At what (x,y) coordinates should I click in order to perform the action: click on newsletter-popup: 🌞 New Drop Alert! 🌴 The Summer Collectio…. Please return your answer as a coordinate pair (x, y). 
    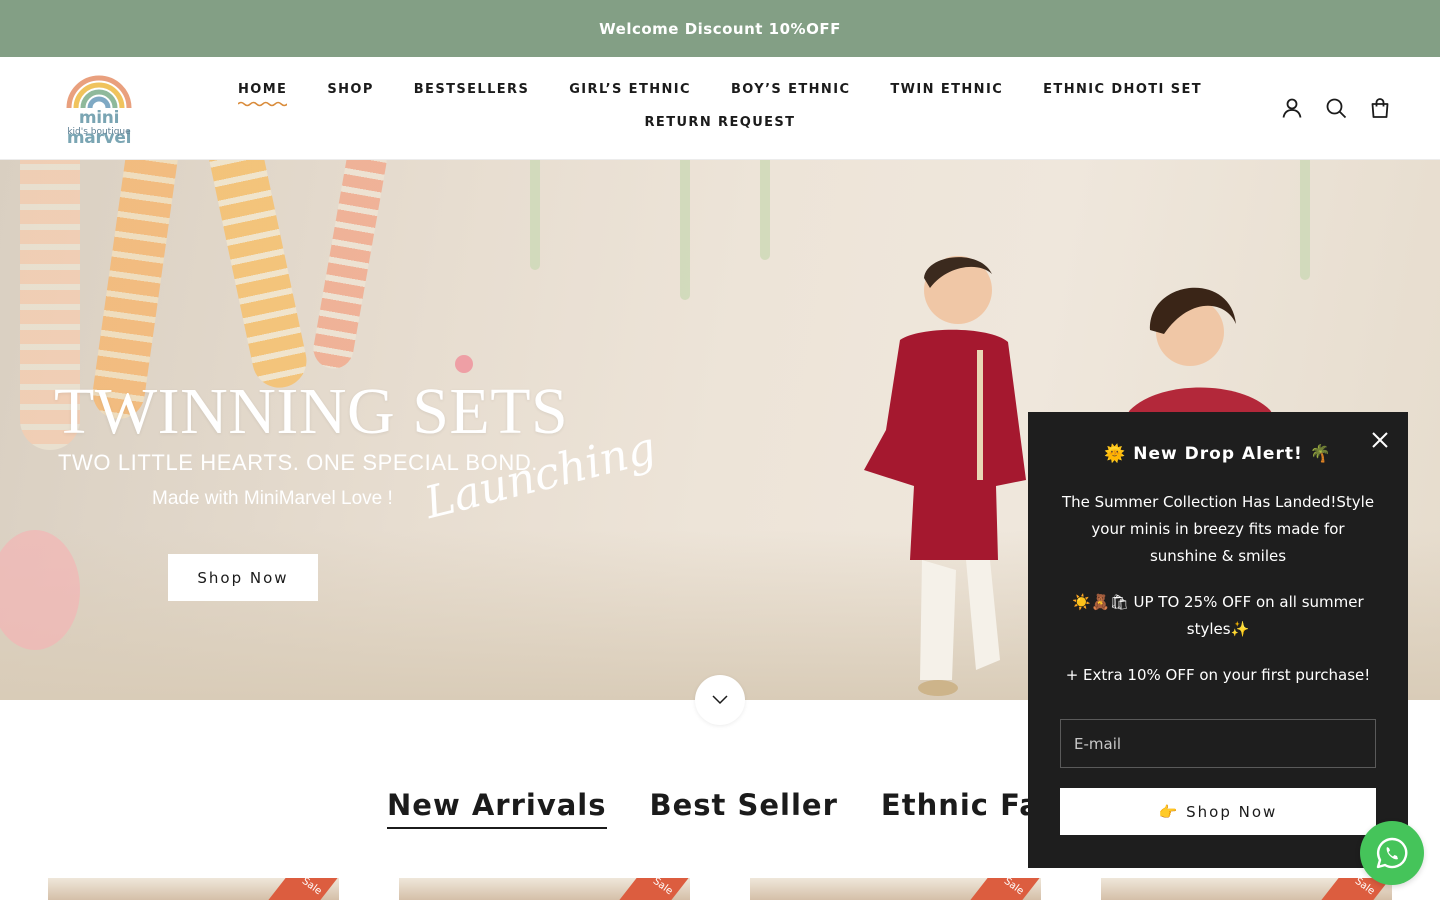
    Looking at the image, I should click on (1218, 640).